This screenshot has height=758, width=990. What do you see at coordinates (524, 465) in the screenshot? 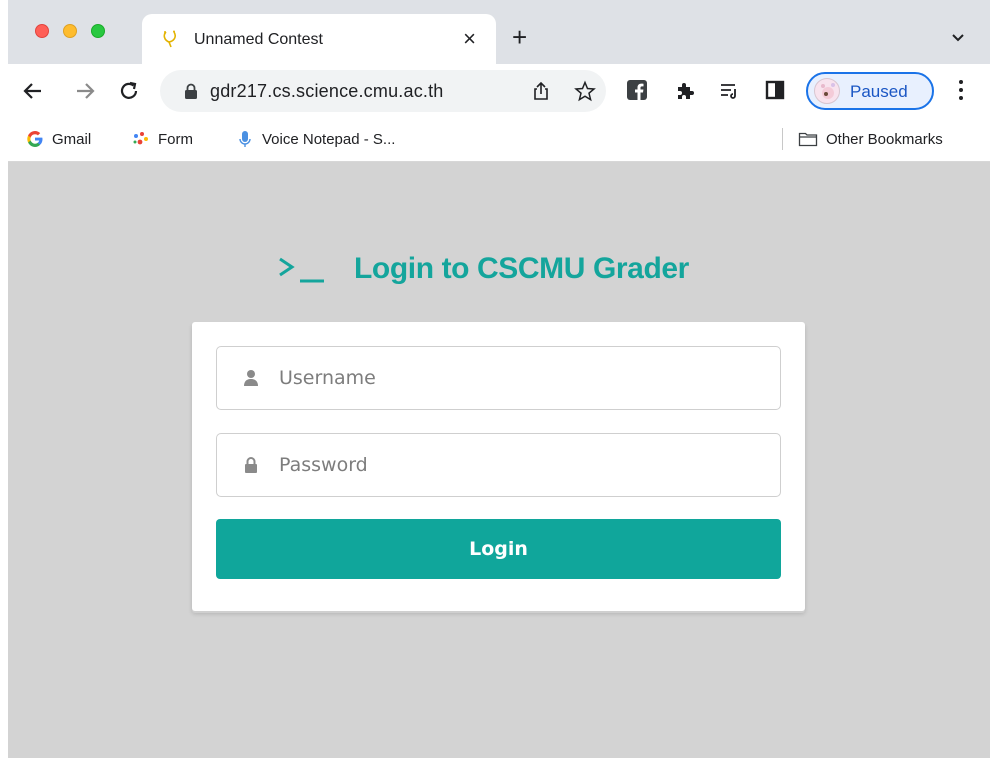
I see `password-input` at bounding box center [524, 465].